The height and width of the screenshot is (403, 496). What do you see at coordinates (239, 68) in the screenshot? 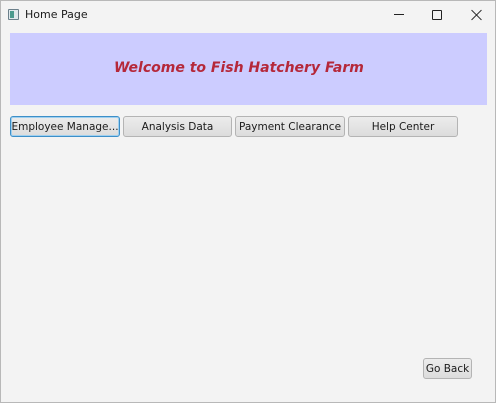
I see `banner-title: Welcome to Fish Hatchery Farm` at bounding box center [239, 68].